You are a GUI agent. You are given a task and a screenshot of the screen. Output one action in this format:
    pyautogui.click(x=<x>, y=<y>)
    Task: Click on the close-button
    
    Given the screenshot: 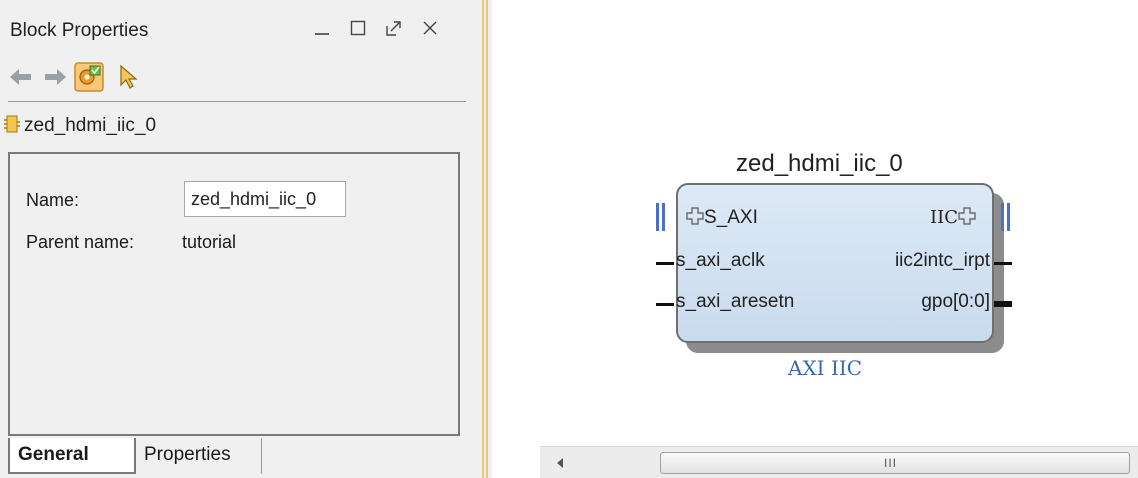 What is the action you would take?
    pyautogui.click(x=430, y=28)
    